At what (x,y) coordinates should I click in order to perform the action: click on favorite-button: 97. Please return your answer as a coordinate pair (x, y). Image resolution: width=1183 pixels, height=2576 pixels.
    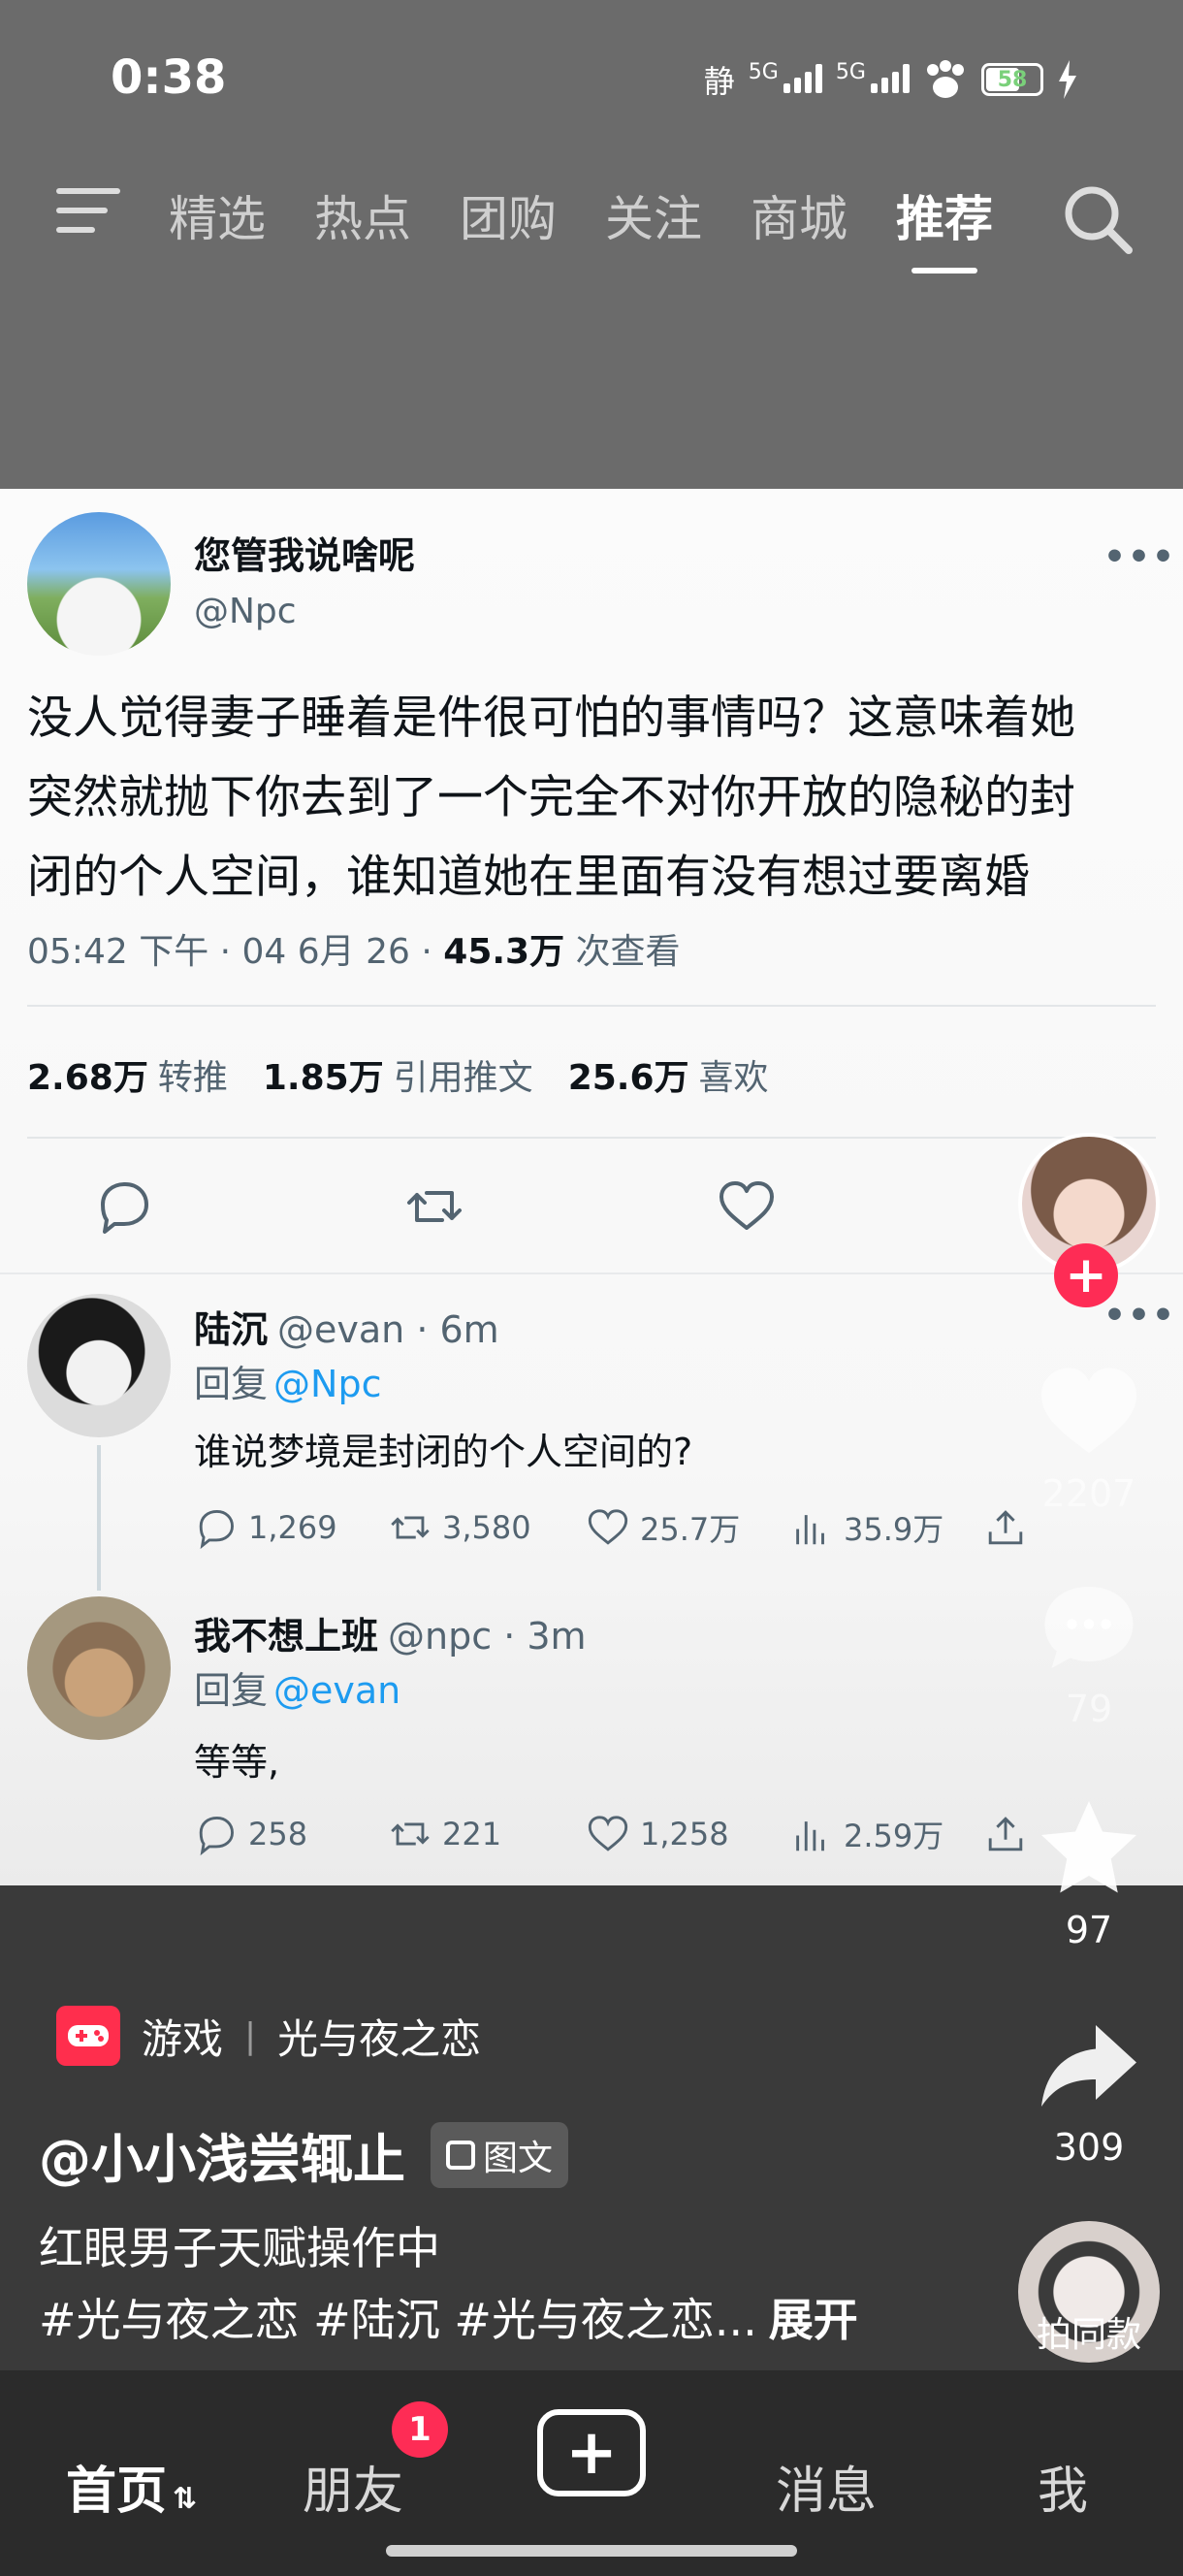
    Looking at the image, I should click on (1089, 1872).